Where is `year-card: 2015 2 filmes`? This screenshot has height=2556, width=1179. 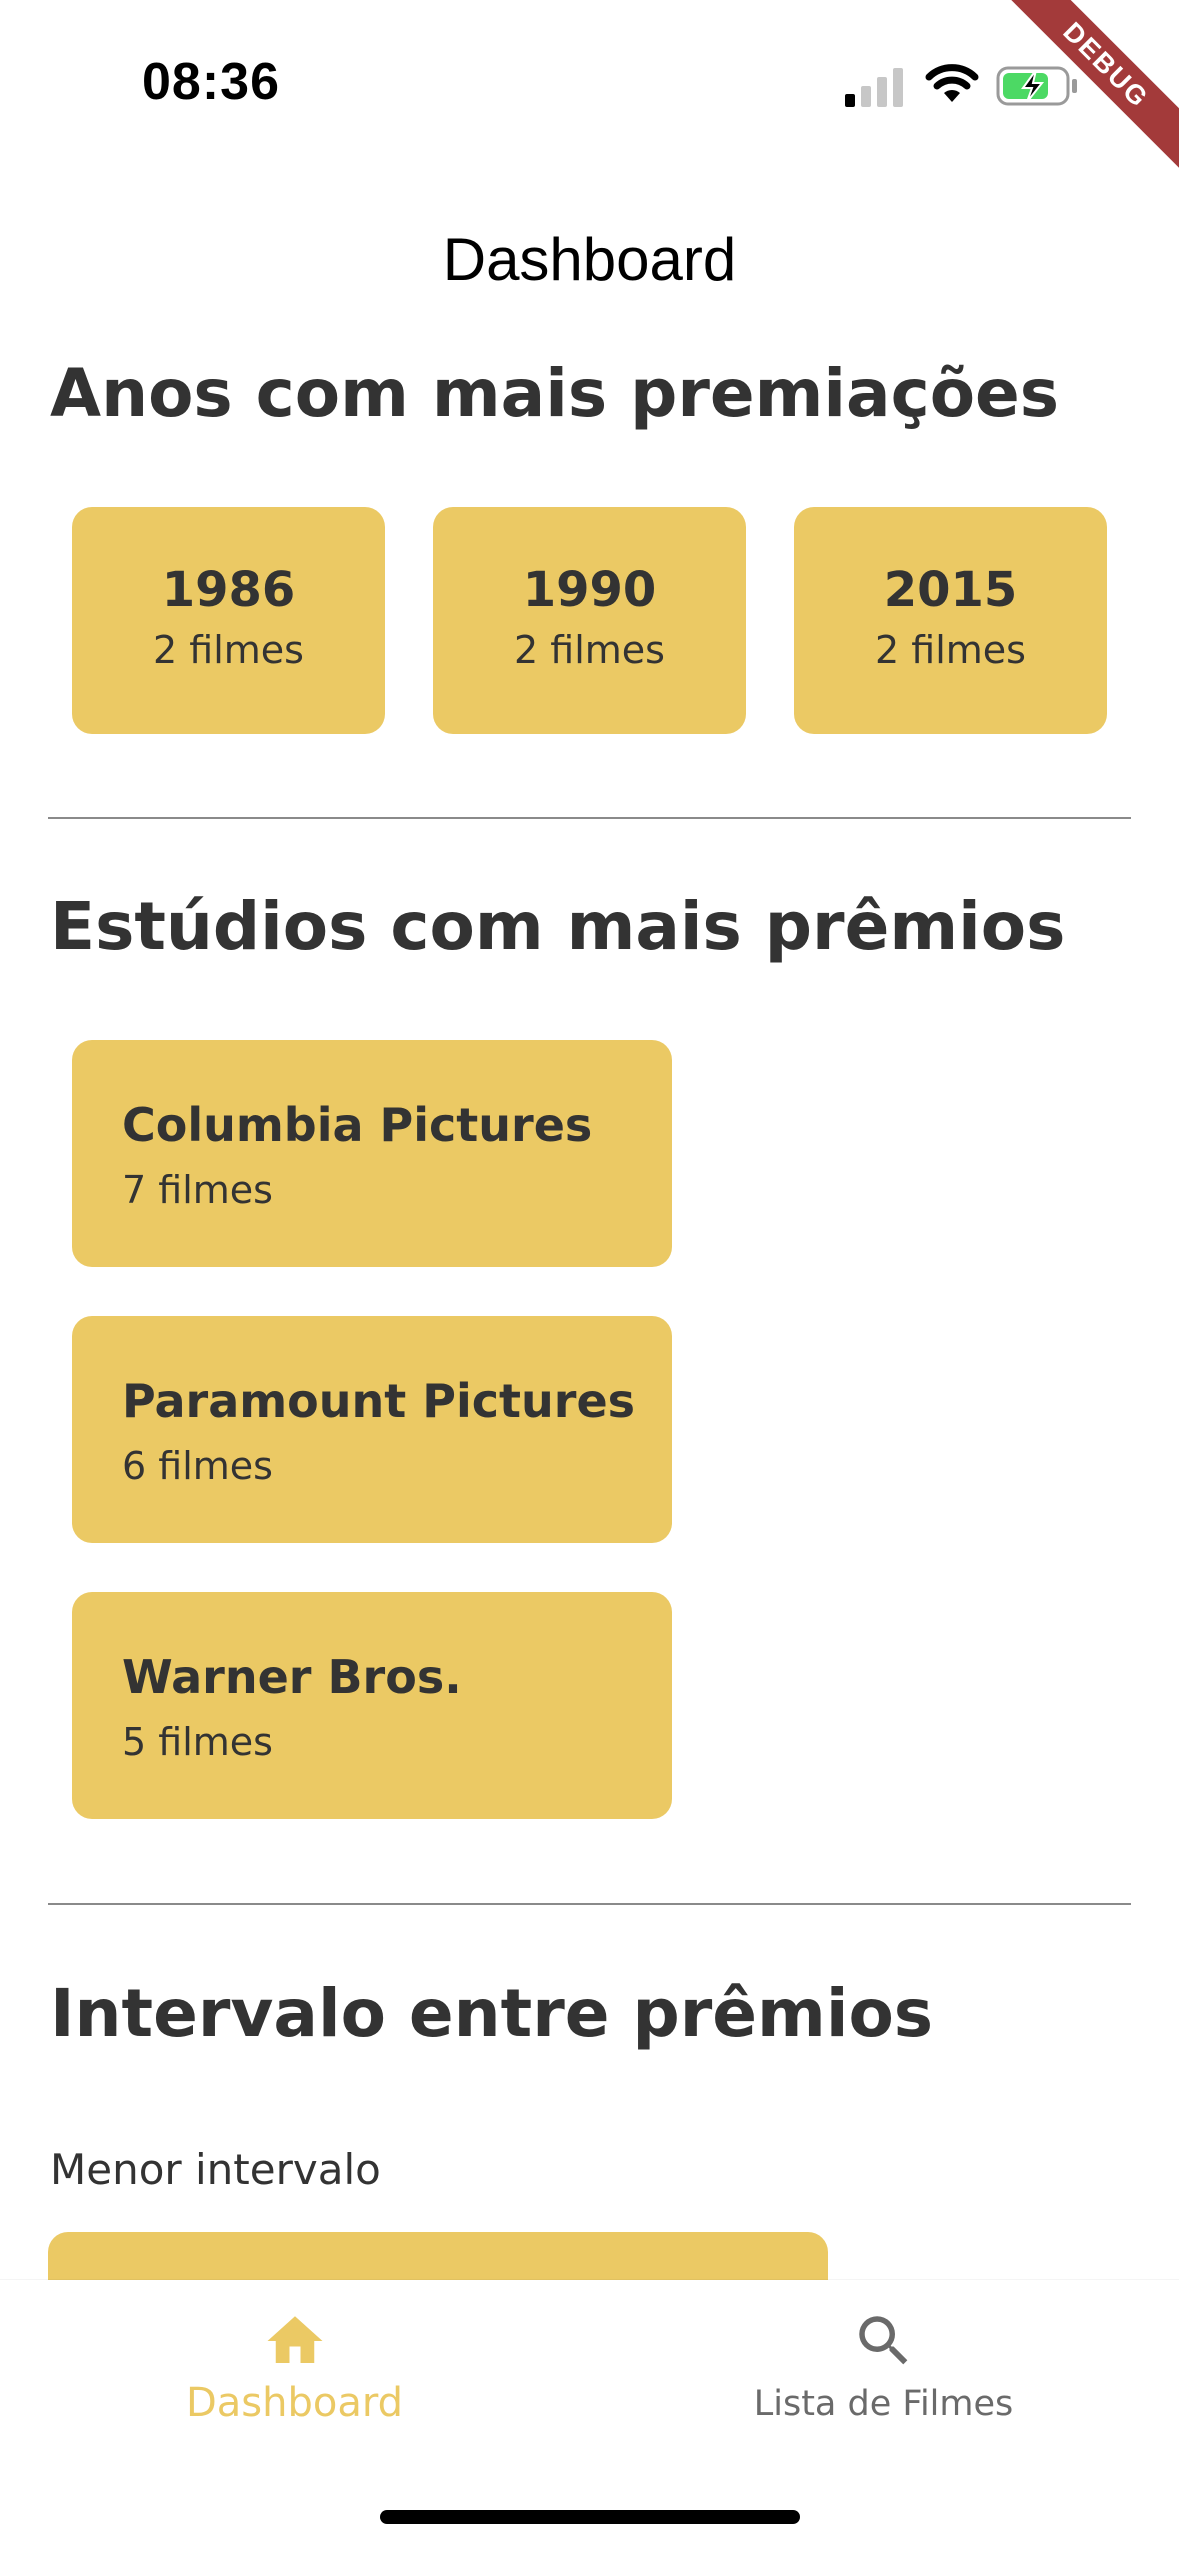 year-card: 2015 2 filmes is located at coordinates (950, 620).